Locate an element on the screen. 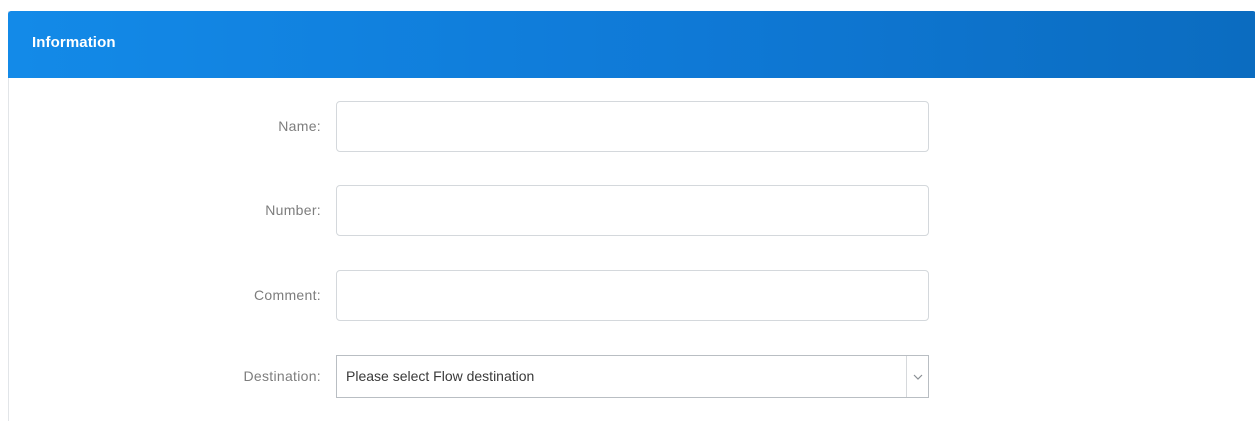 This screenshot has width=1255, height=421. name-row: Name: is located at coordinates (632, 126).